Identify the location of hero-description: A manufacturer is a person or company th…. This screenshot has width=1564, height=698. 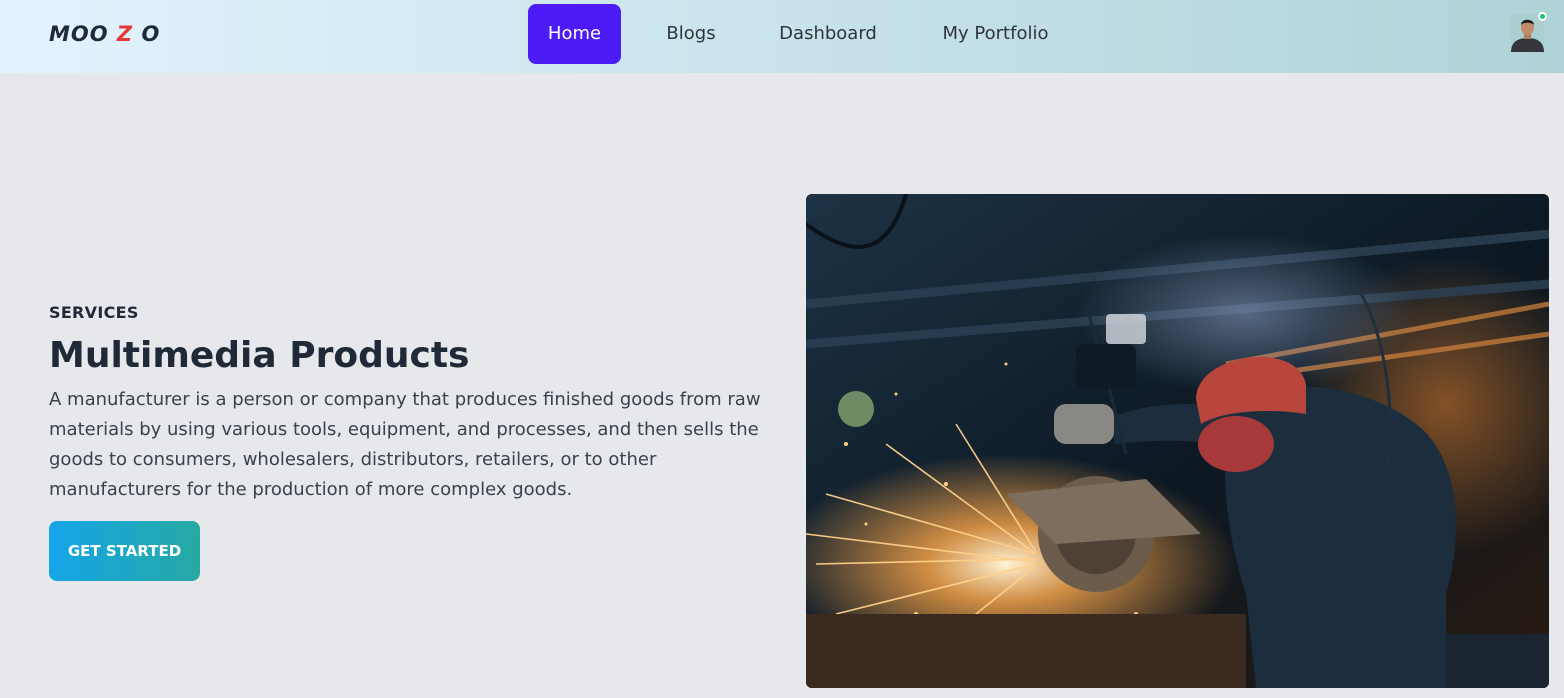
(405, 444).